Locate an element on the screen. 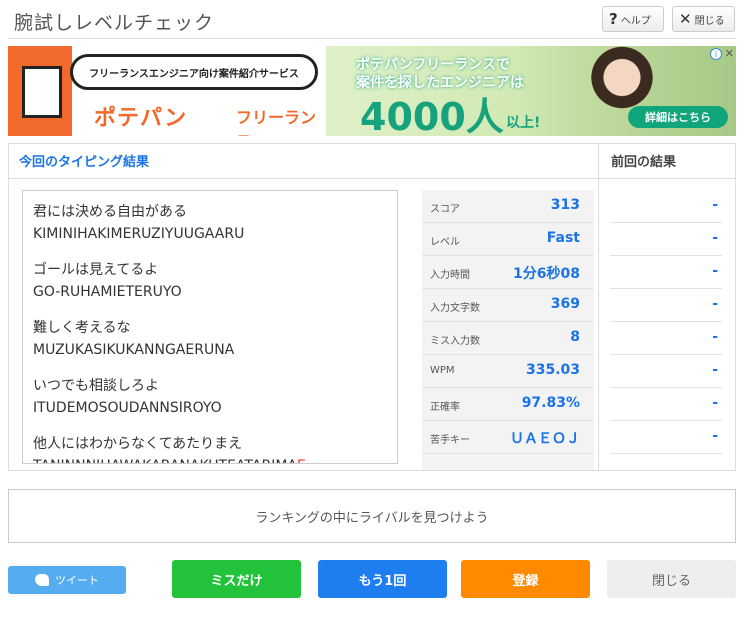 The width and height of the screenshot is (743, 617). romaji-text: TANINNNIHAWAKARANAKUTEATARIMA is located at coordinates (165, 460).